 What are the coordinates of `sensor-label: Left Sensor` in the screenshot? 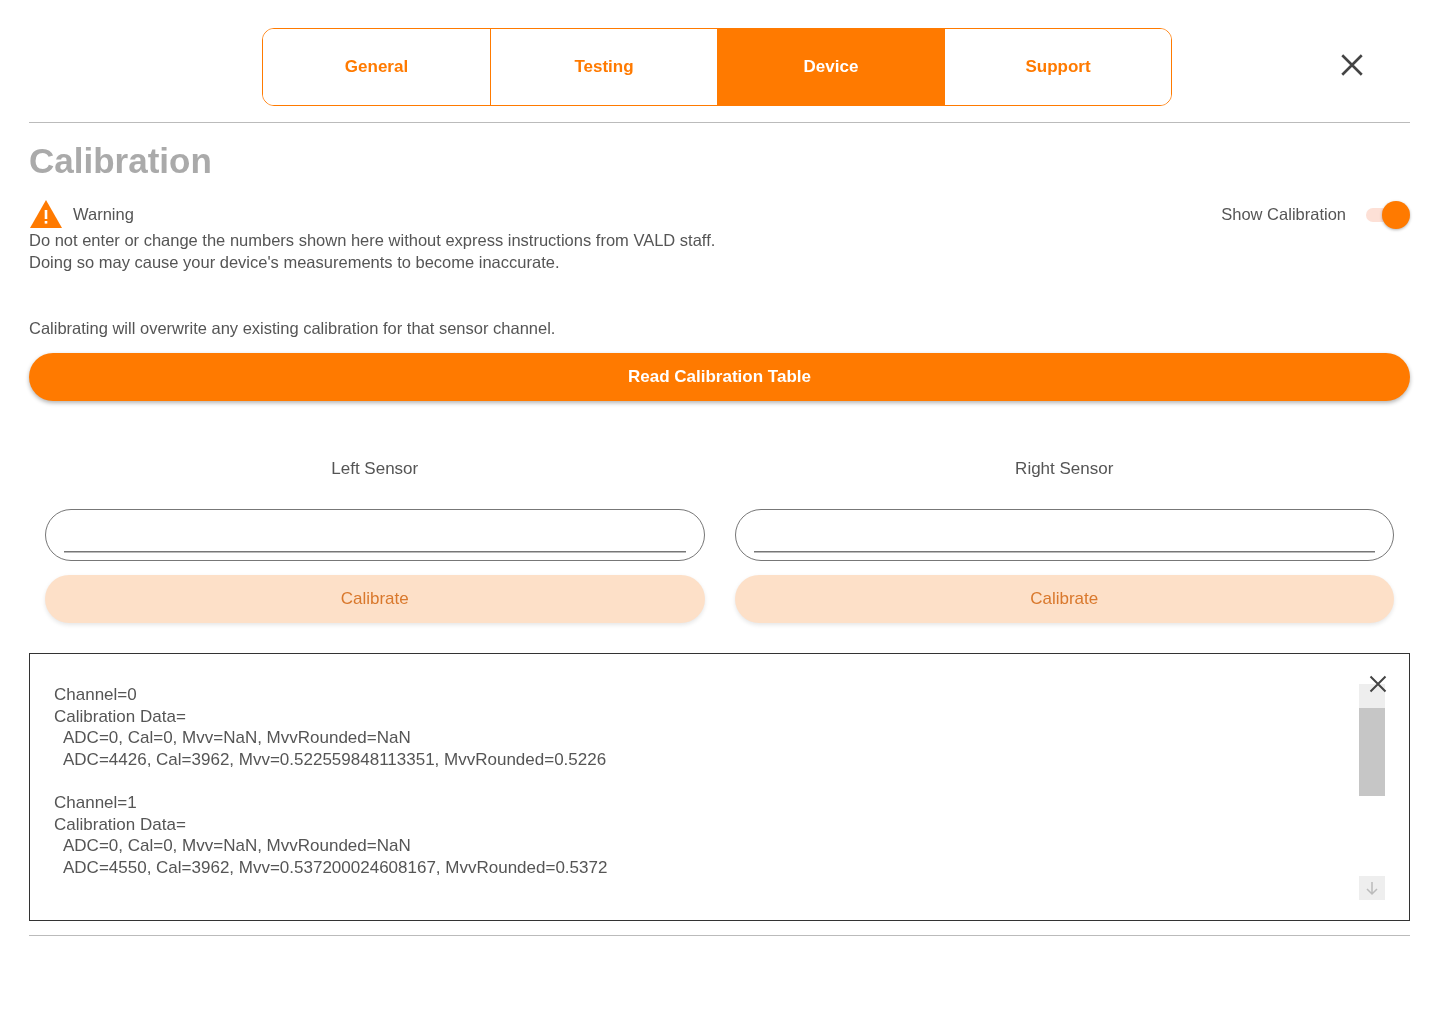 It's located at (375, 469).